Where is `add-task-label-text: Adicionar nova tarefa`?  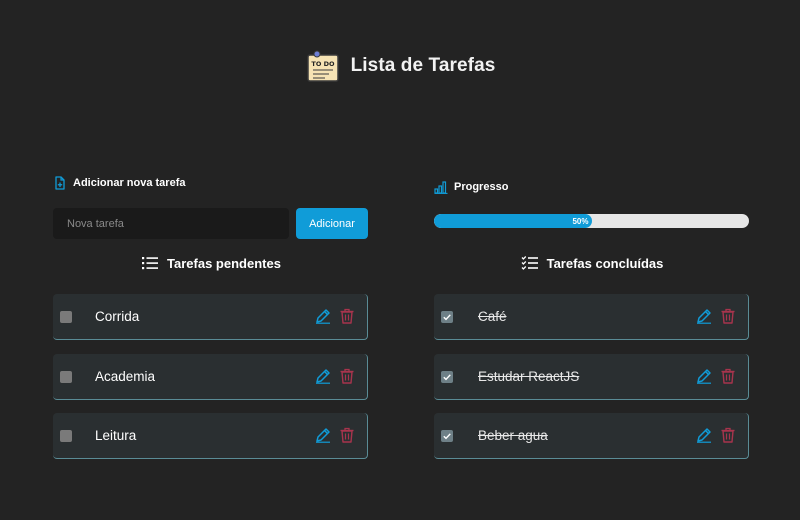 add-task-label-text: Adicionar nova tarefa is located at coordinates (129, 183).